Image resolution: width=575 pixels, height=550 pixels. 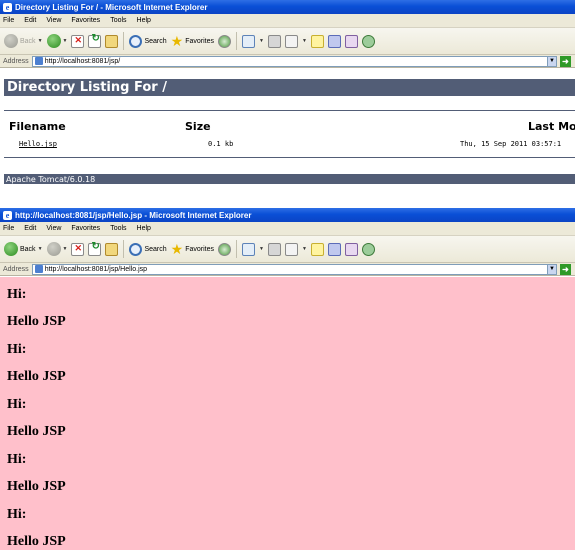 I want to click on page-icon, so click(x=38, y=269).